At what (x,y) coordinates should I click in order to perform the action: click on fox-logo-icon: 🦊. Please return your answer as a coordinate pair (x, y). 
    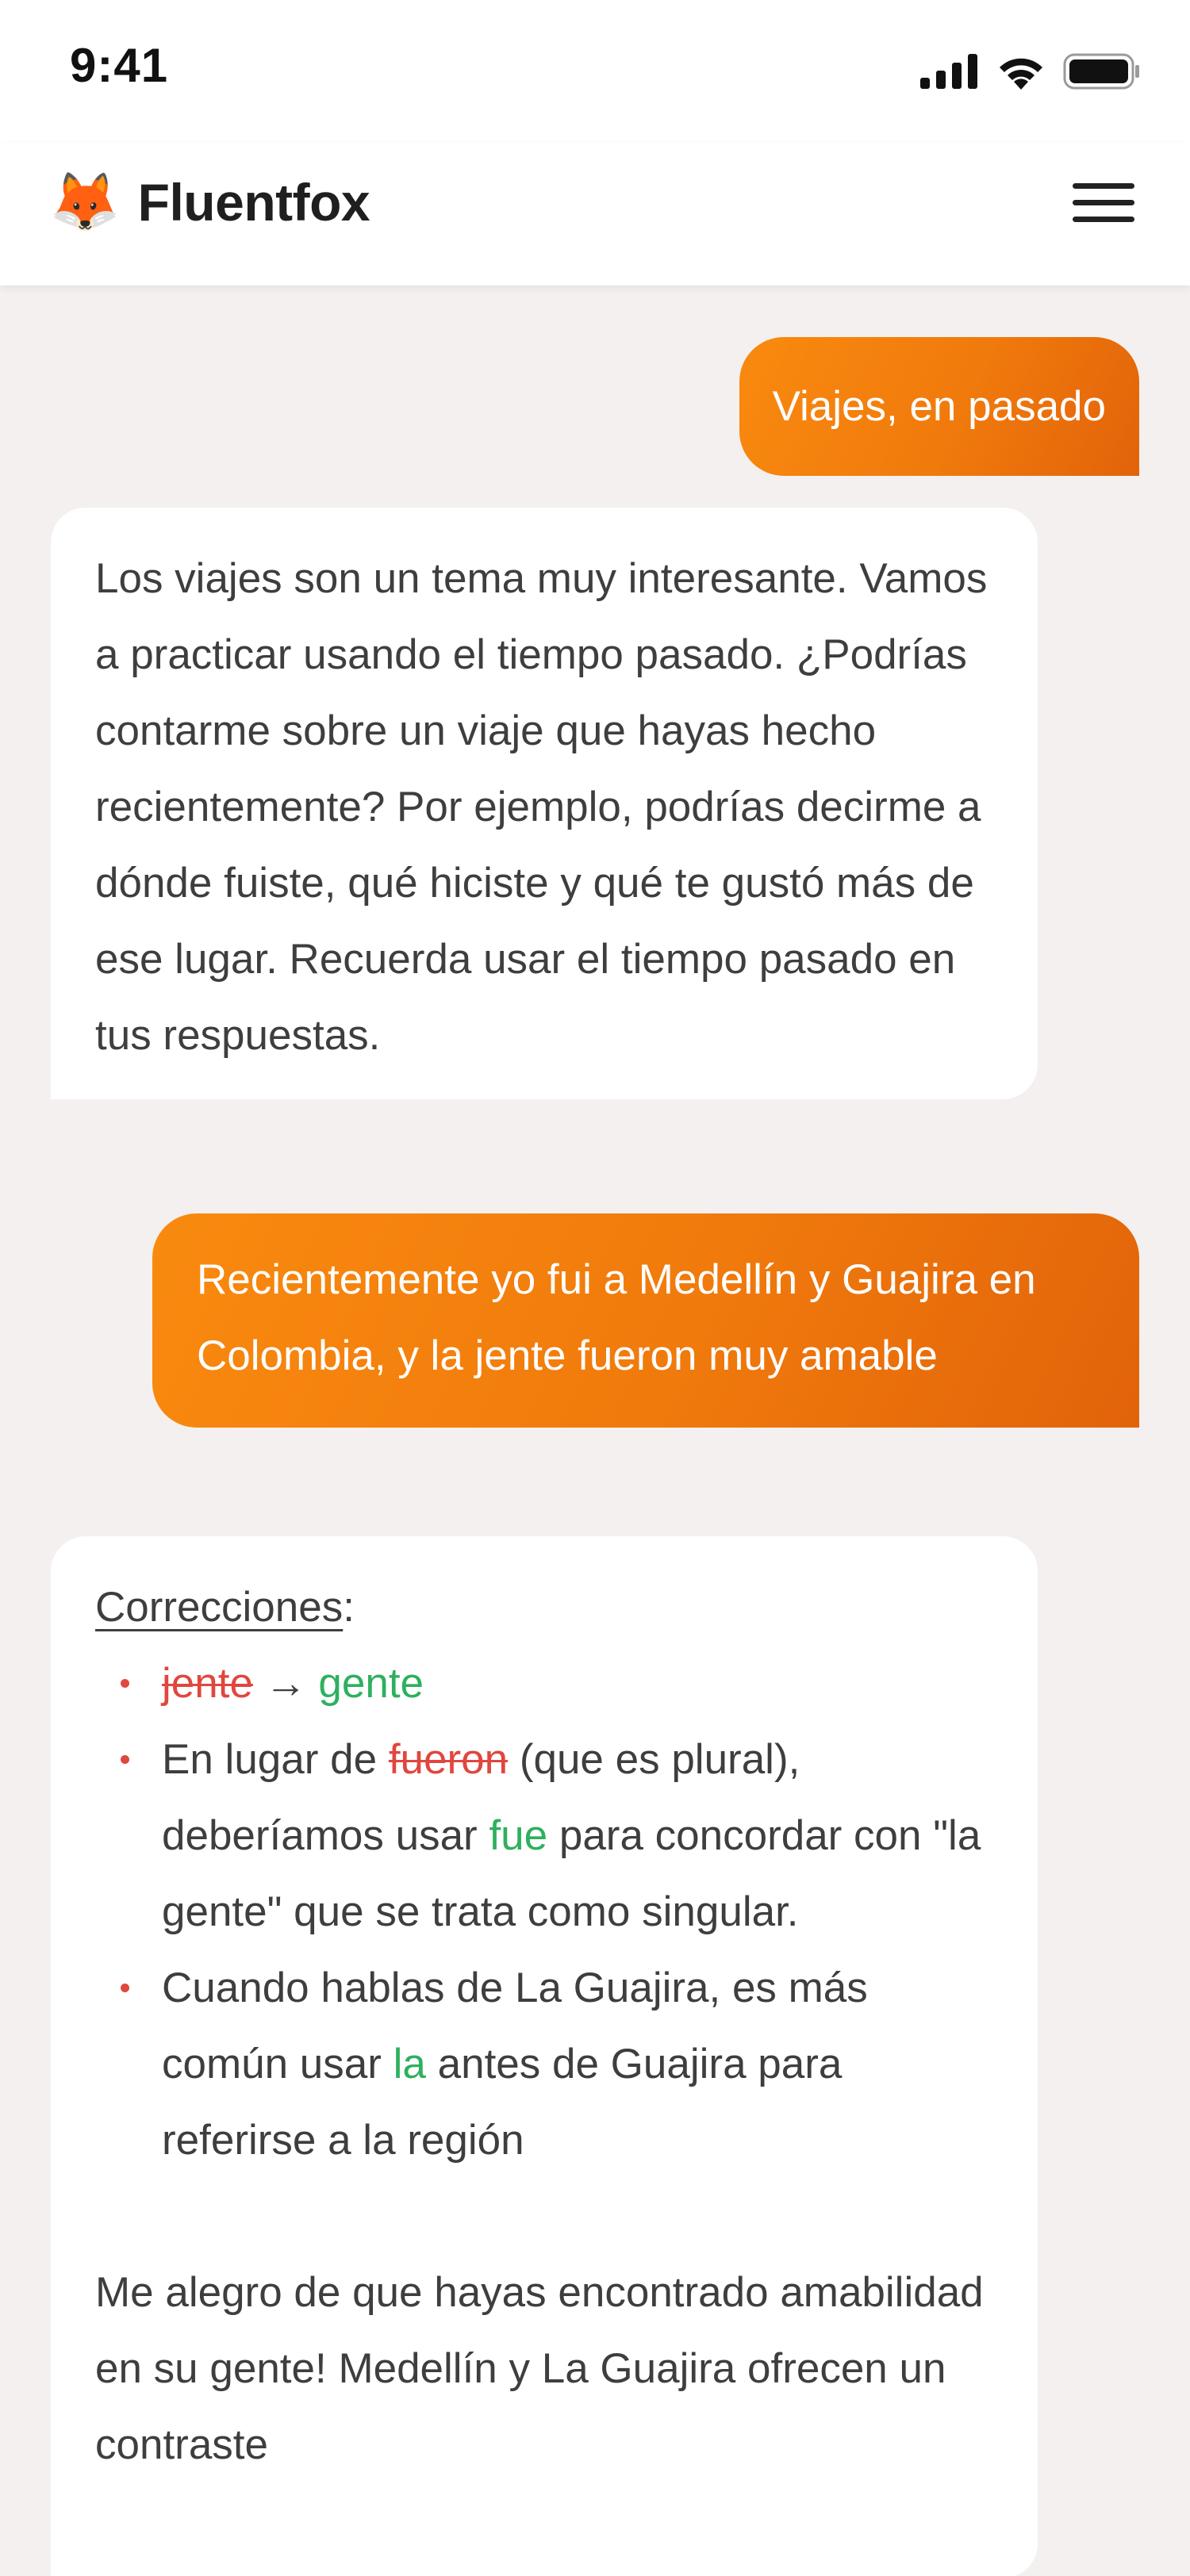
    Looking at the image, I should click on (85, 203).